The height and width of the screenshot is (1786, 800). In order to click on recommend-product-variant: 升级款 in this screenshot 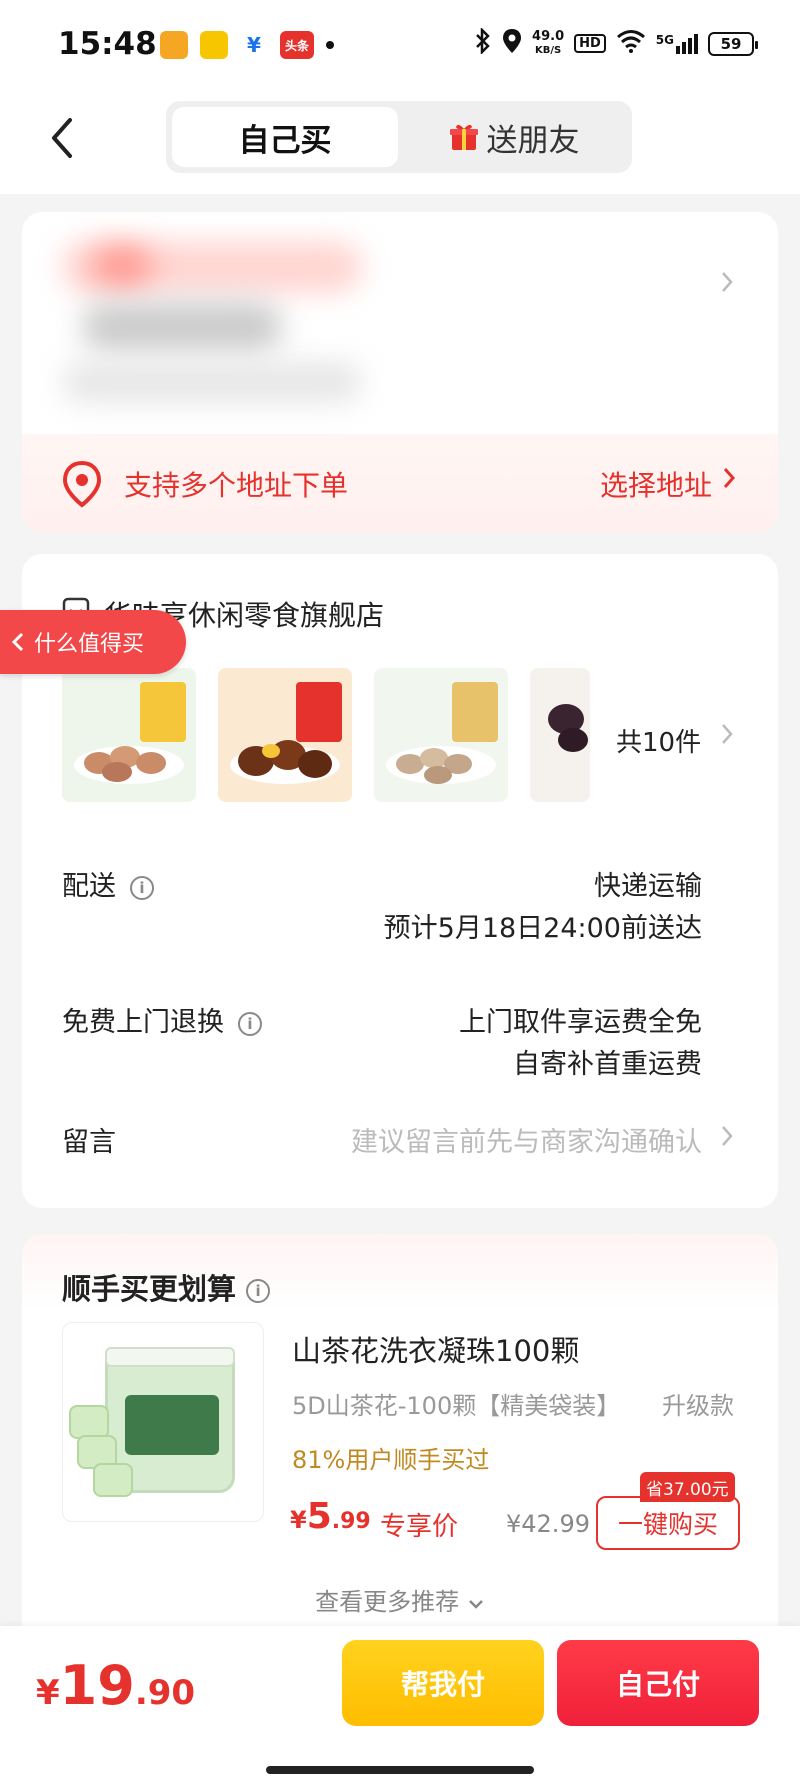, I will do `click(698, 1406)`.